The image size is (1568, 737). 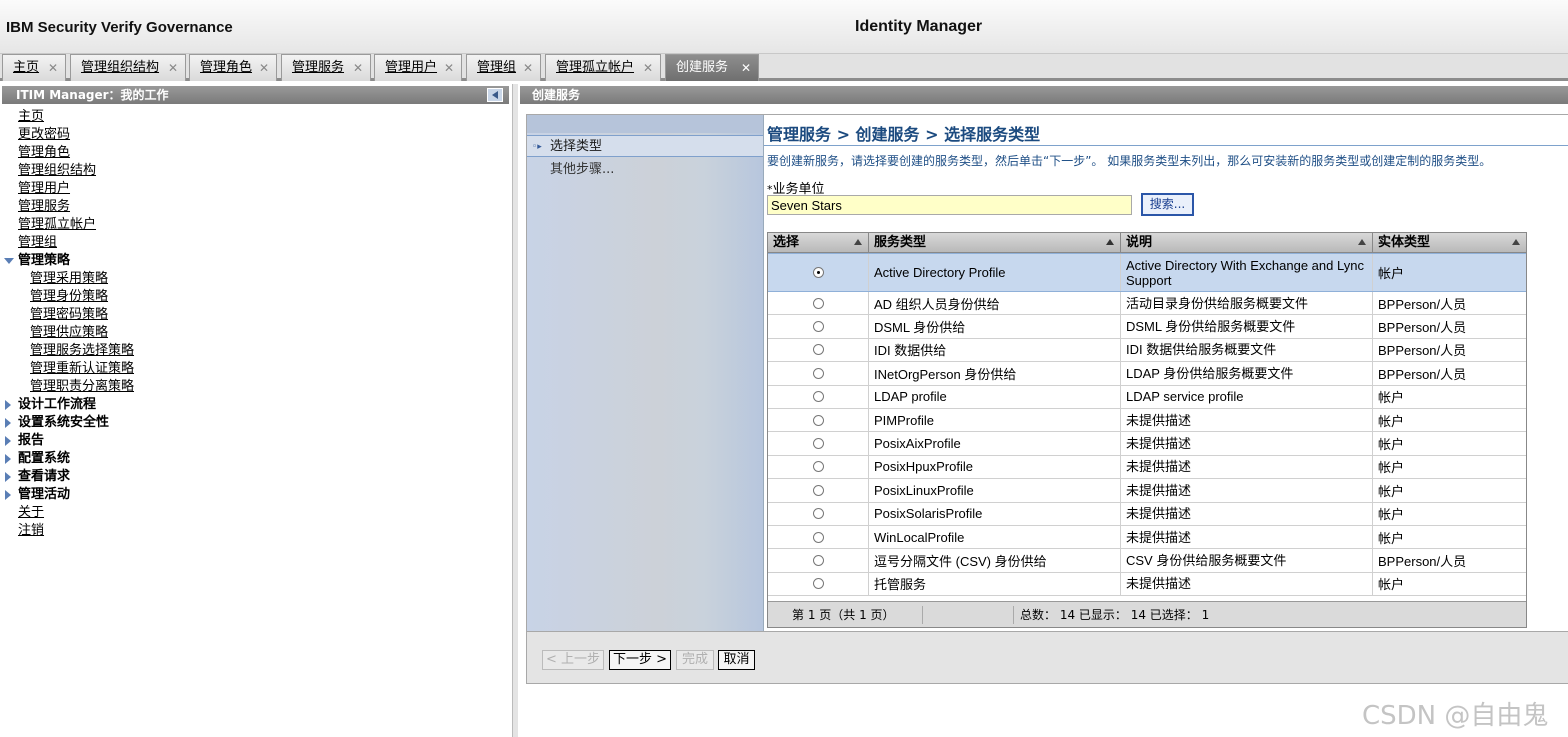 I want to click on column-header-service-type: 服务类型, so click(x=995, y=243).